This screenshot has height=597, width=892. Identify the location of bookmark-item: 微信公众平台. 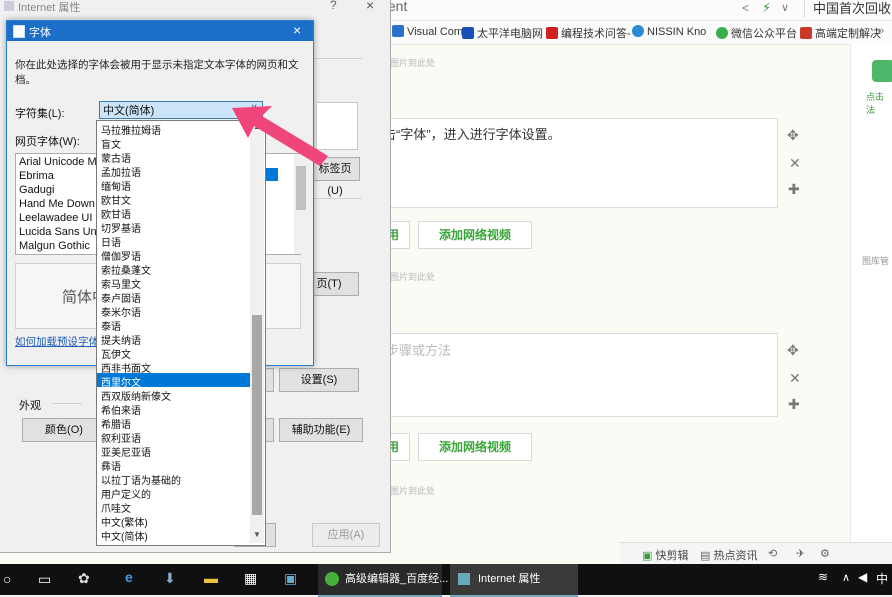
(756, 33).